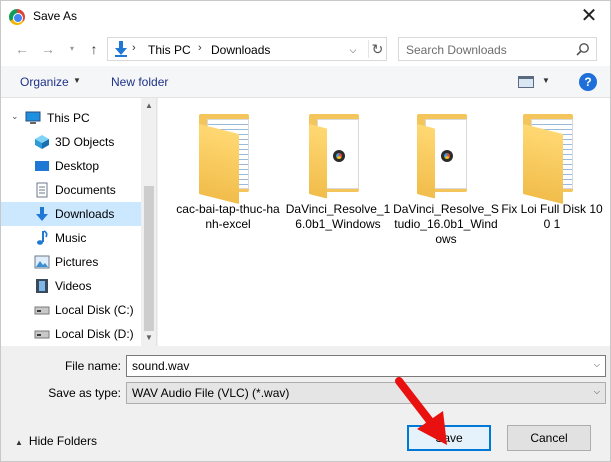 This screenshot has height=462, width=611. I want to click on file-name-label: File name:, so click(92, 366).